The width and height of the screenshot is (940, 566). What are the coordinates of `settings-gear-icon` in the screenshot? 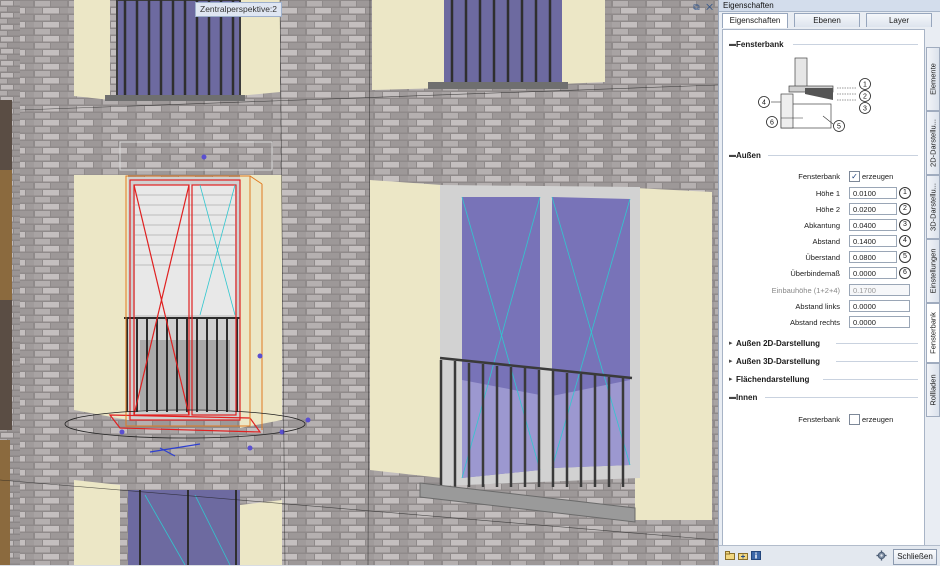 It's located at (881, 555).